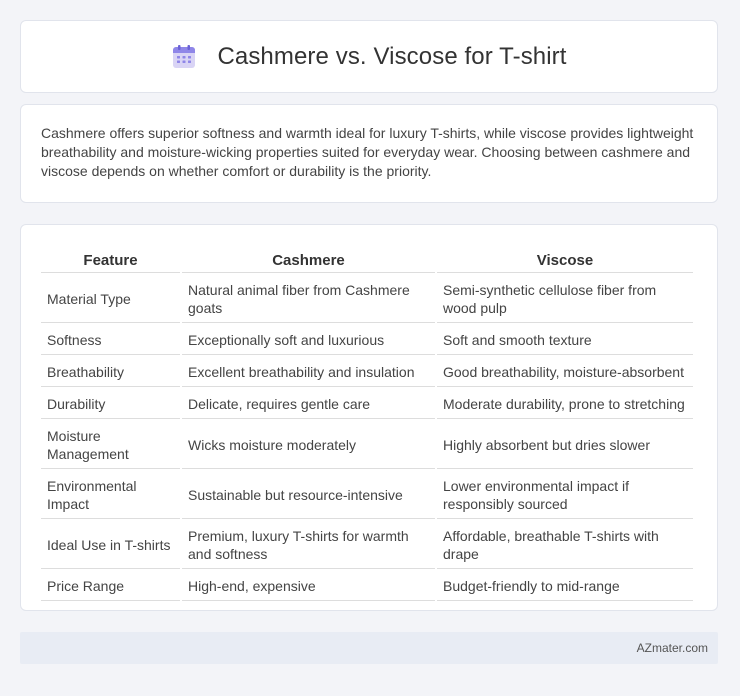 The height and width of the screenshot is (696, 740). Describe the element at coordinates (110, 340) in the screenshot. I see `feature-cell: Softness` at that location.